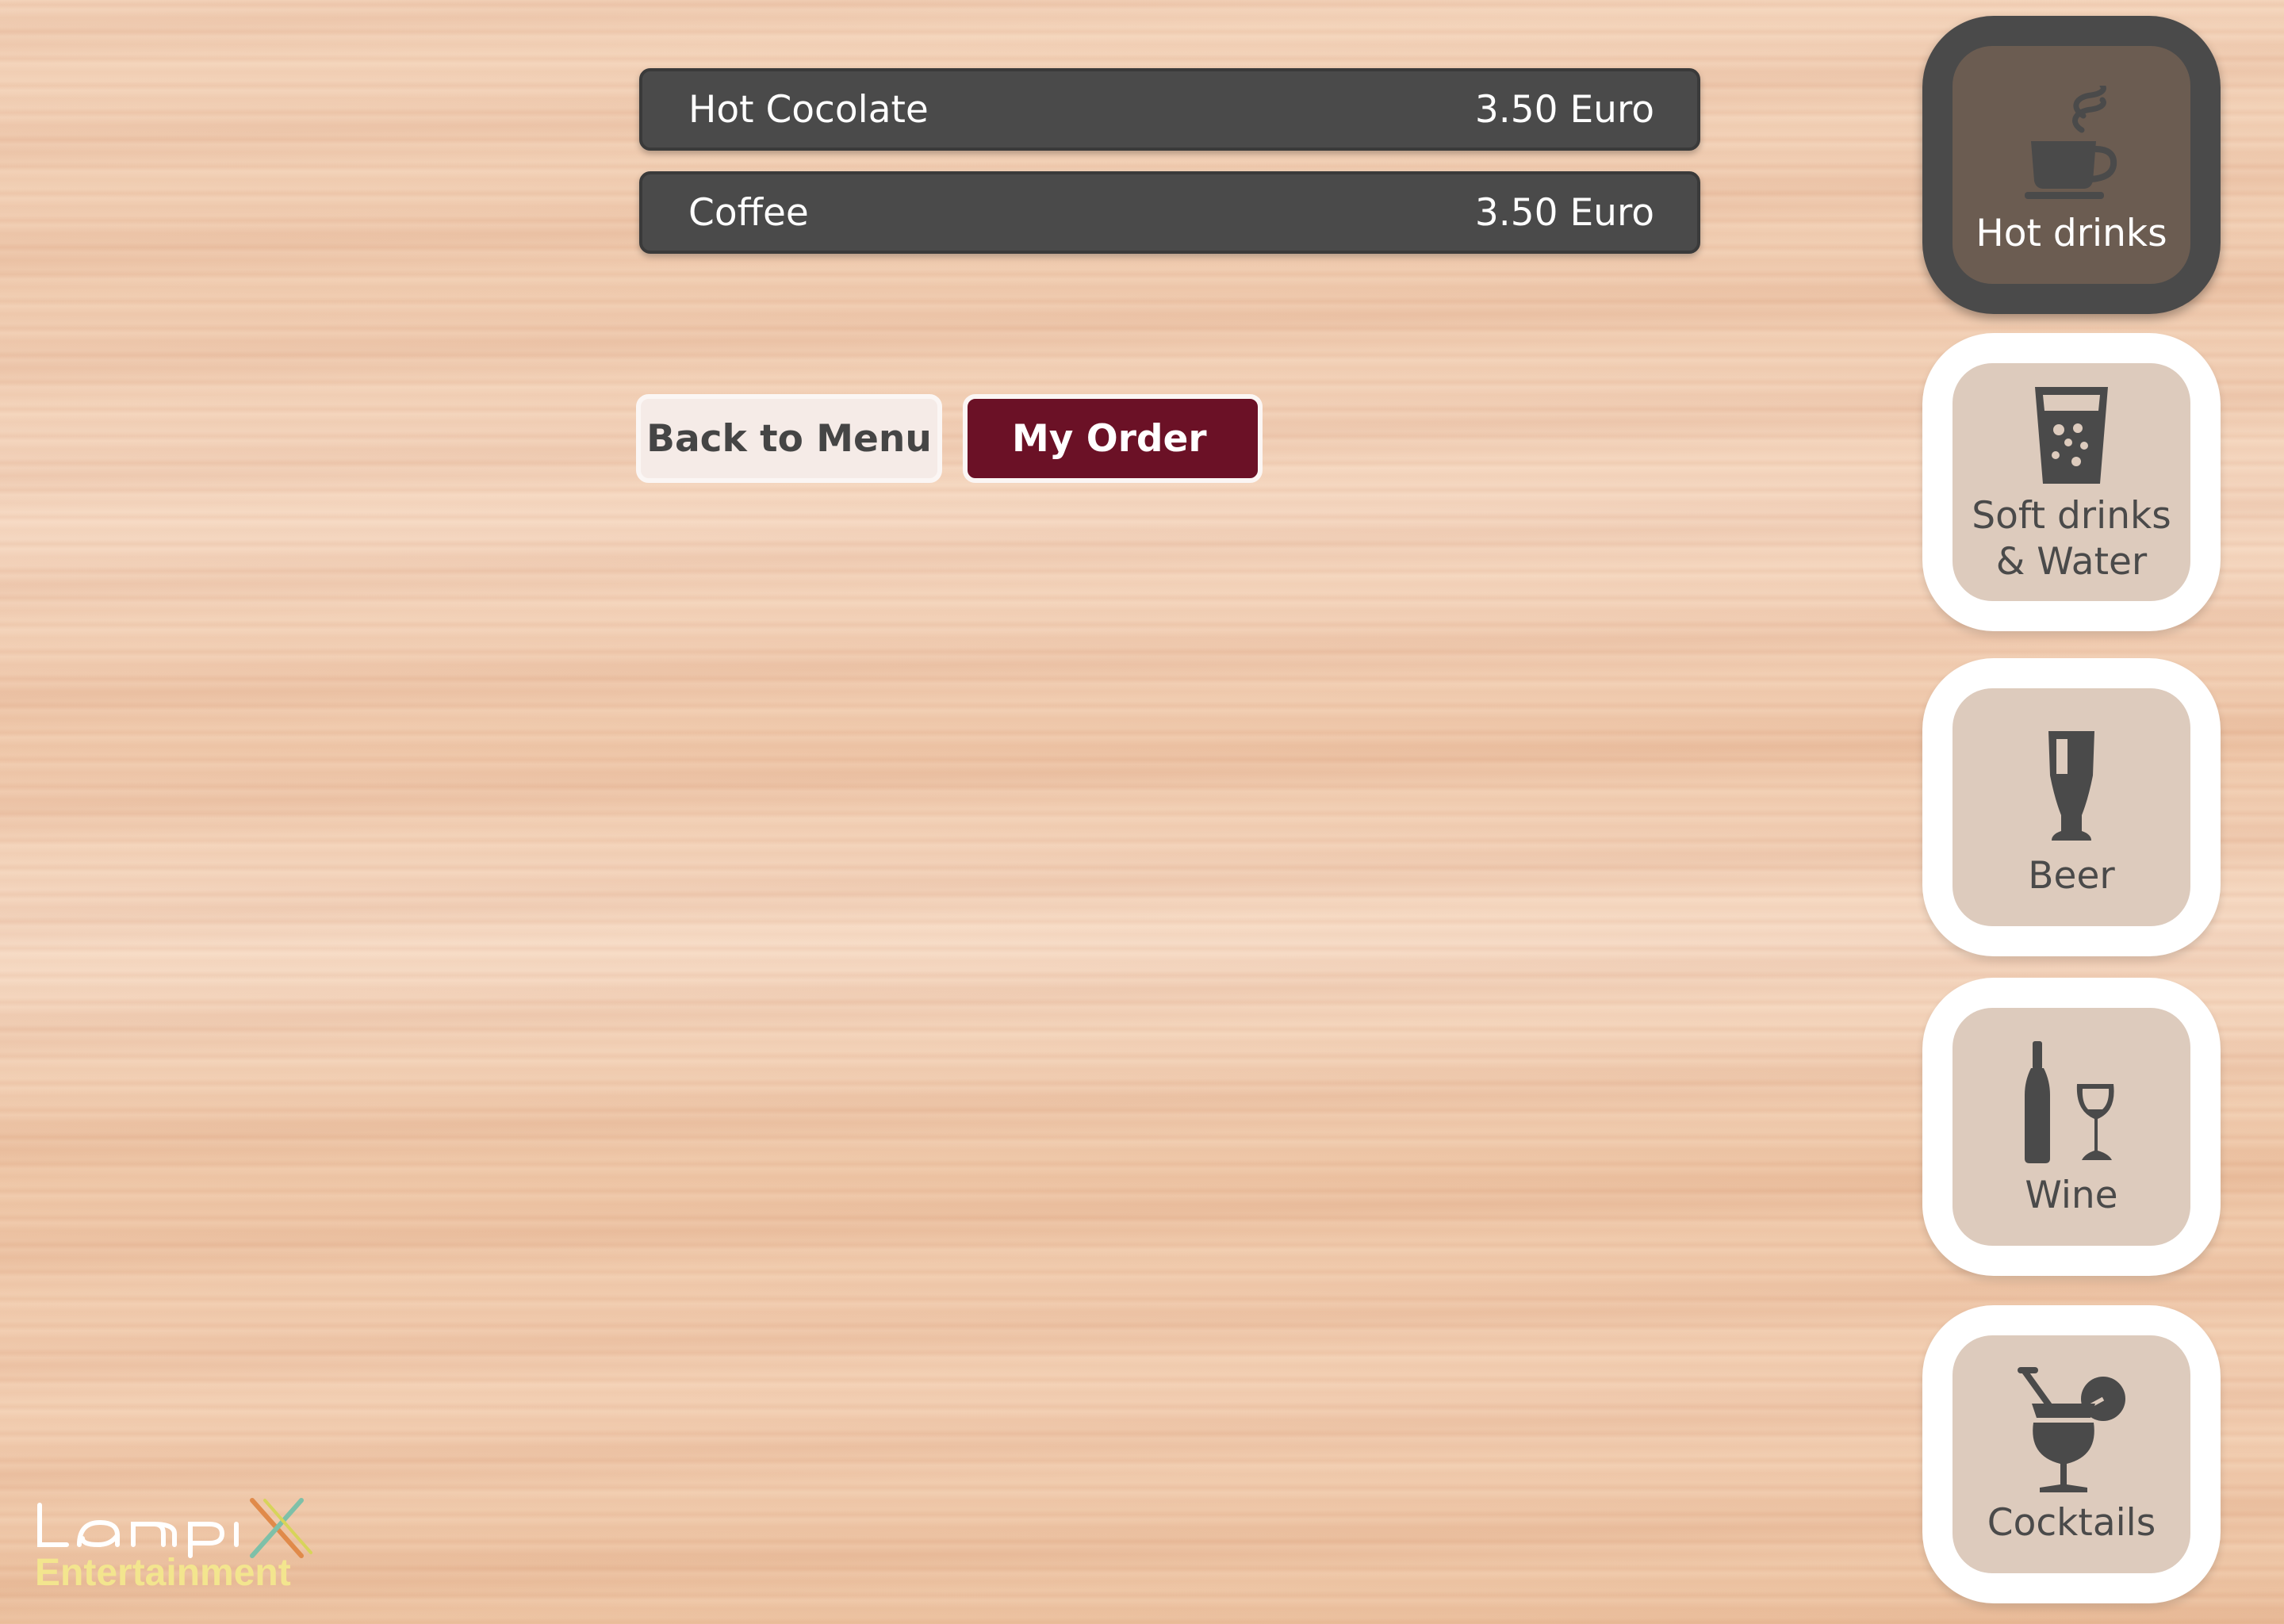 This screenshot has height=1624, width=2284. Describe the element at coordinates (2071, 539) in the screenshot. I see `category-label: Soft drinks & Water` at that location.